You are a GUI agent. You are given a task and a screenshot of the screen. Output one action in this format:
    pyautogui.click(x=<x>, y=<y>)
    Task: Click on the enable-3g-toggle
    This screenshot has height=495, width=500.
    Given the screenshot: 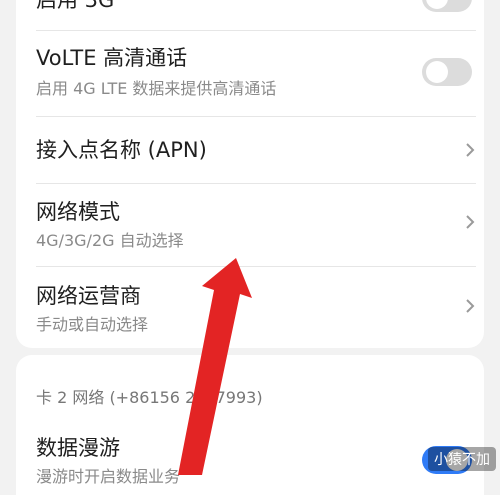 What is the action you would take?
    pyautogui.click(x=447, y=6)
    